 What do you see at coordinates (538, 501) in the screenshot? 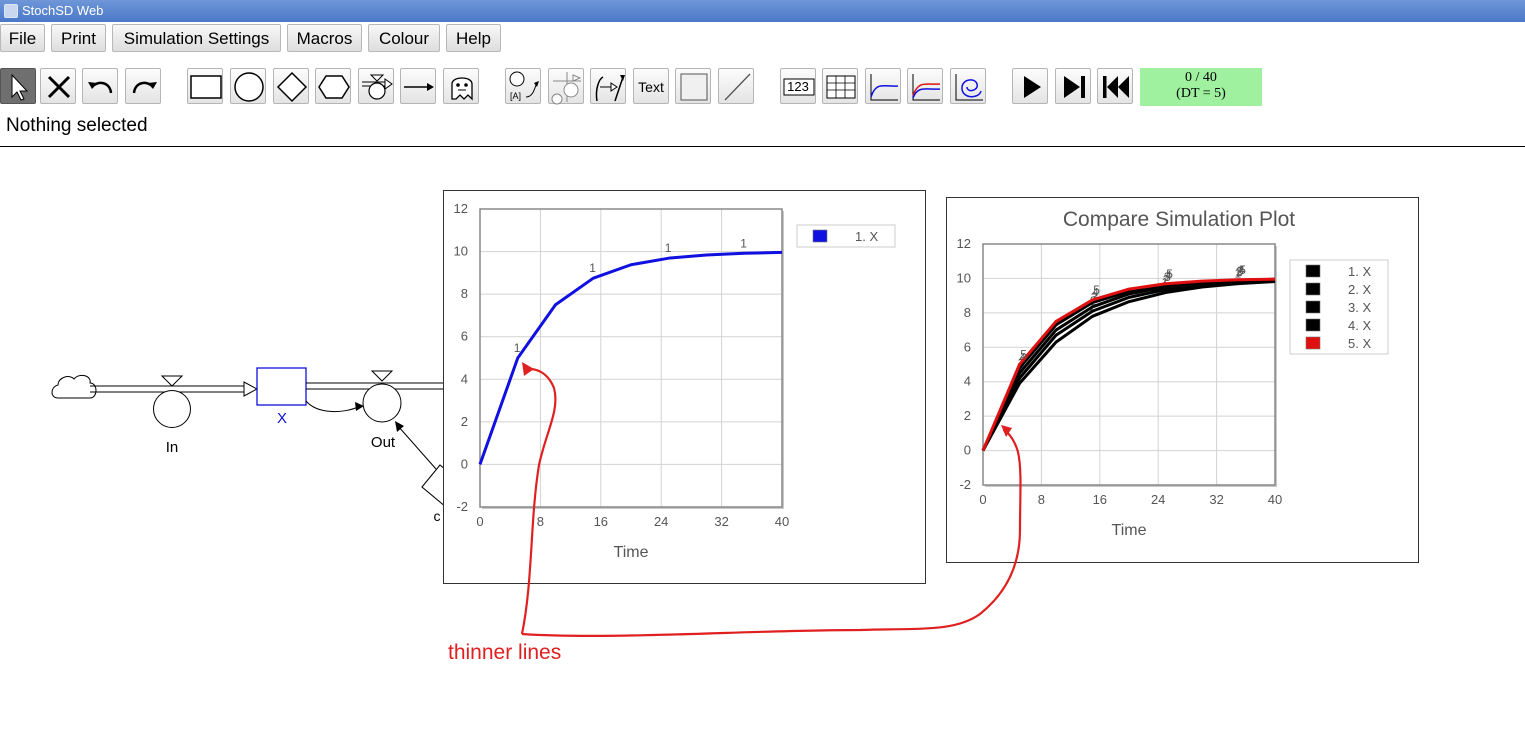
I see `annotation-arrow-left` at bounding box center [538, 501].